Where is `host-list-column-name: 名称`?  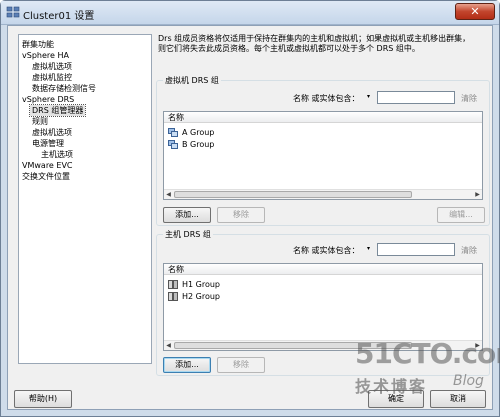
host-list-column-name: 名称 is located at coordinates (323, 269).